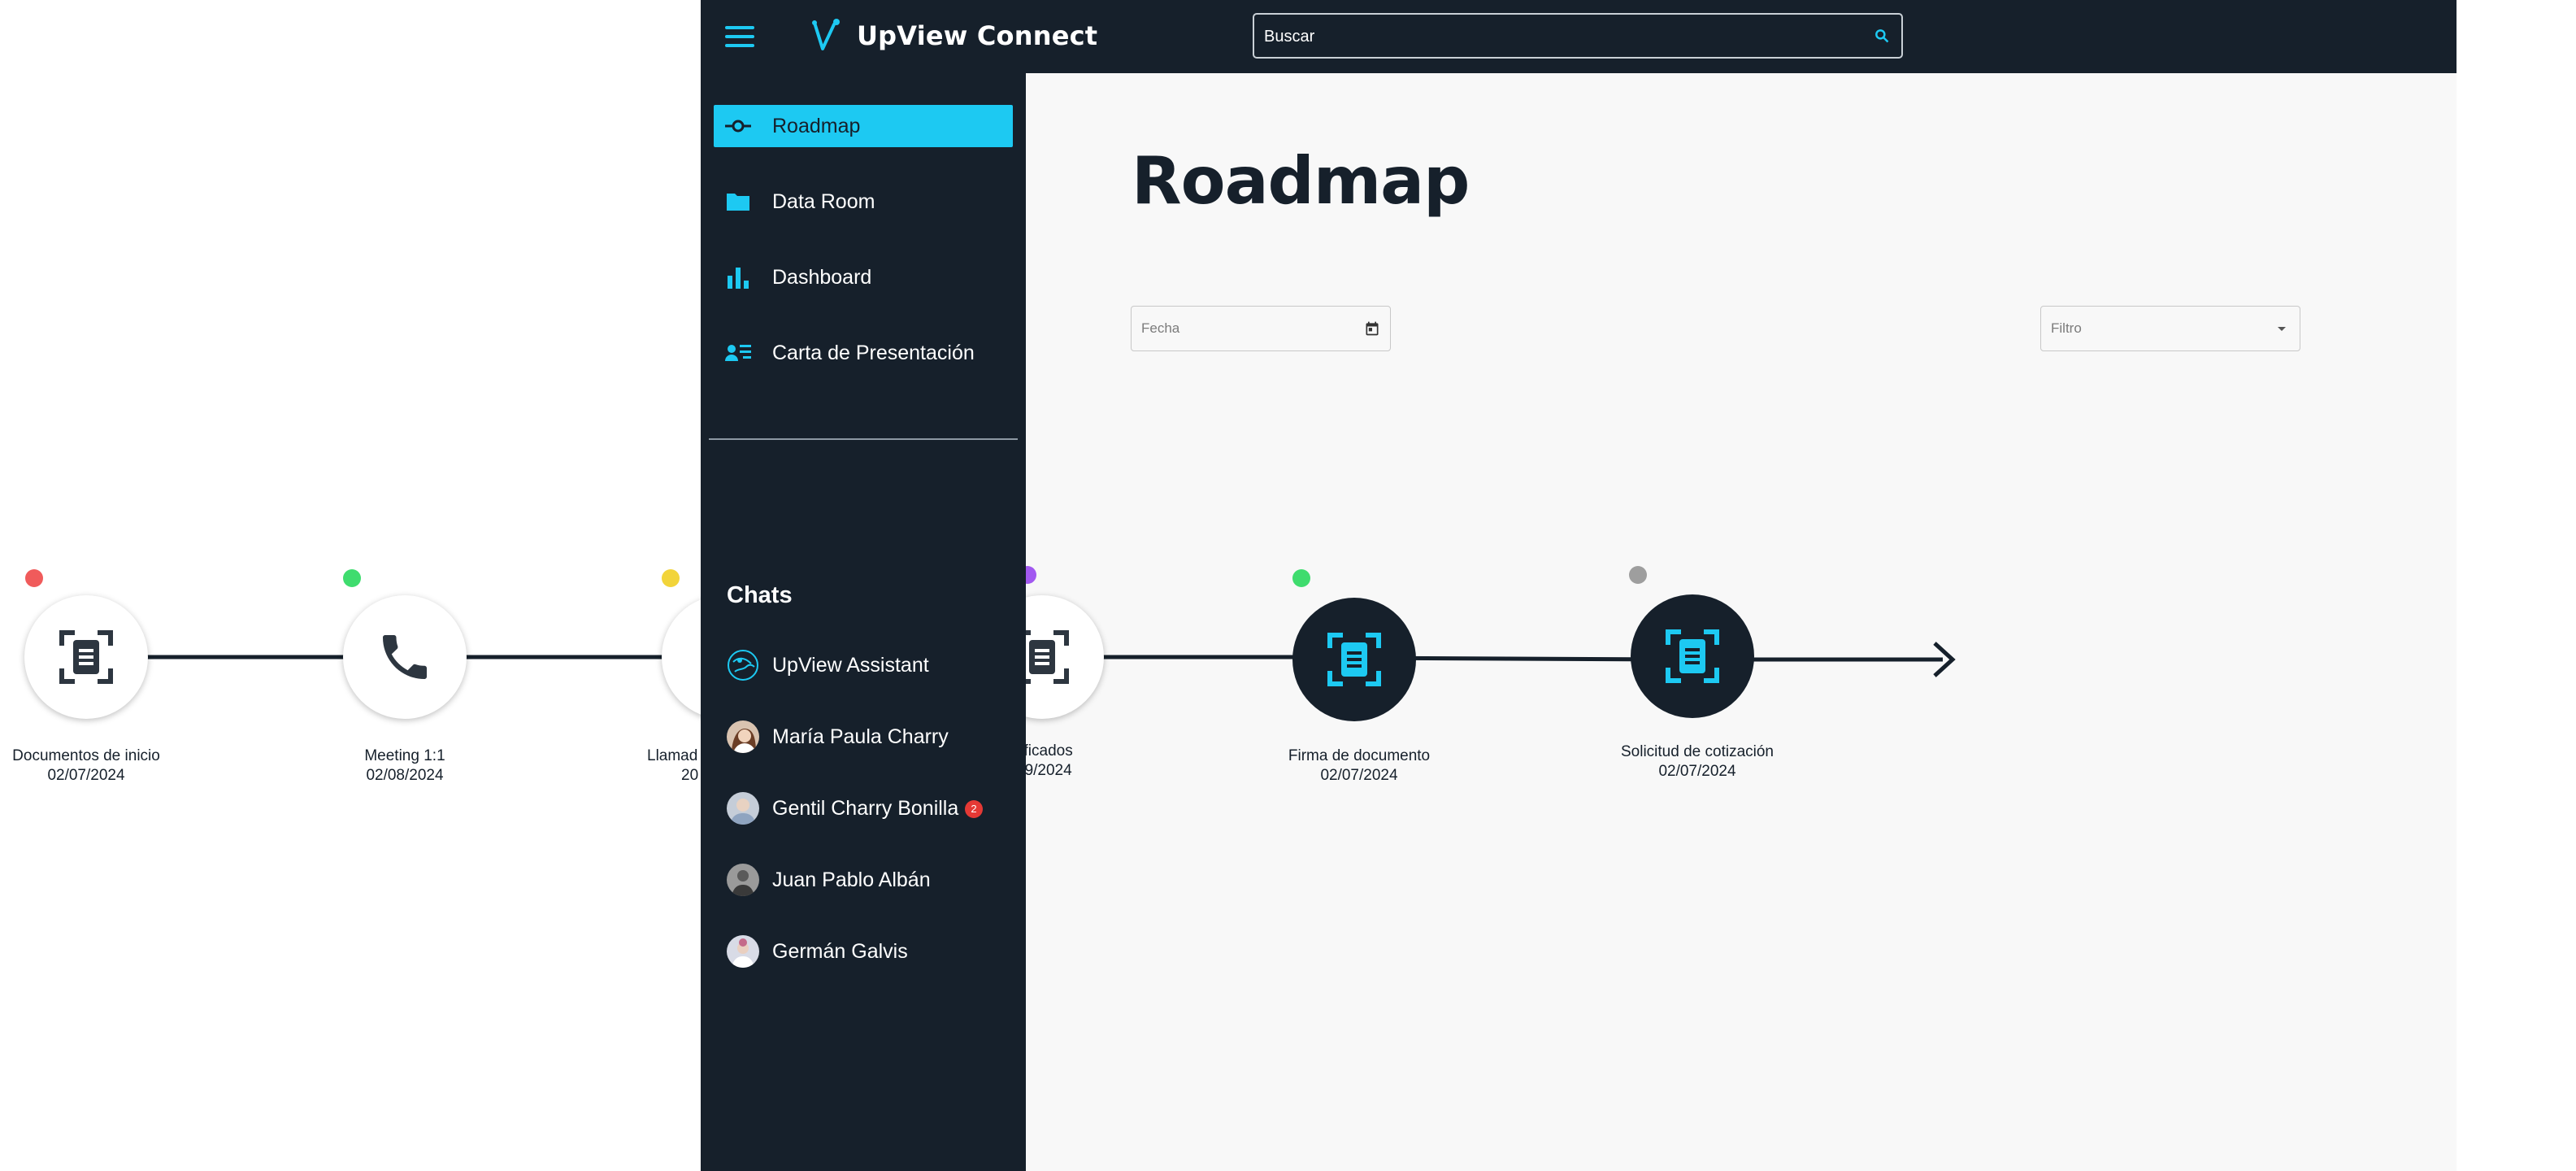  What do you see at coordinates (974, 809) in the screenshot?
I see `unread-badge: 2` at bounding box center [974, 809].